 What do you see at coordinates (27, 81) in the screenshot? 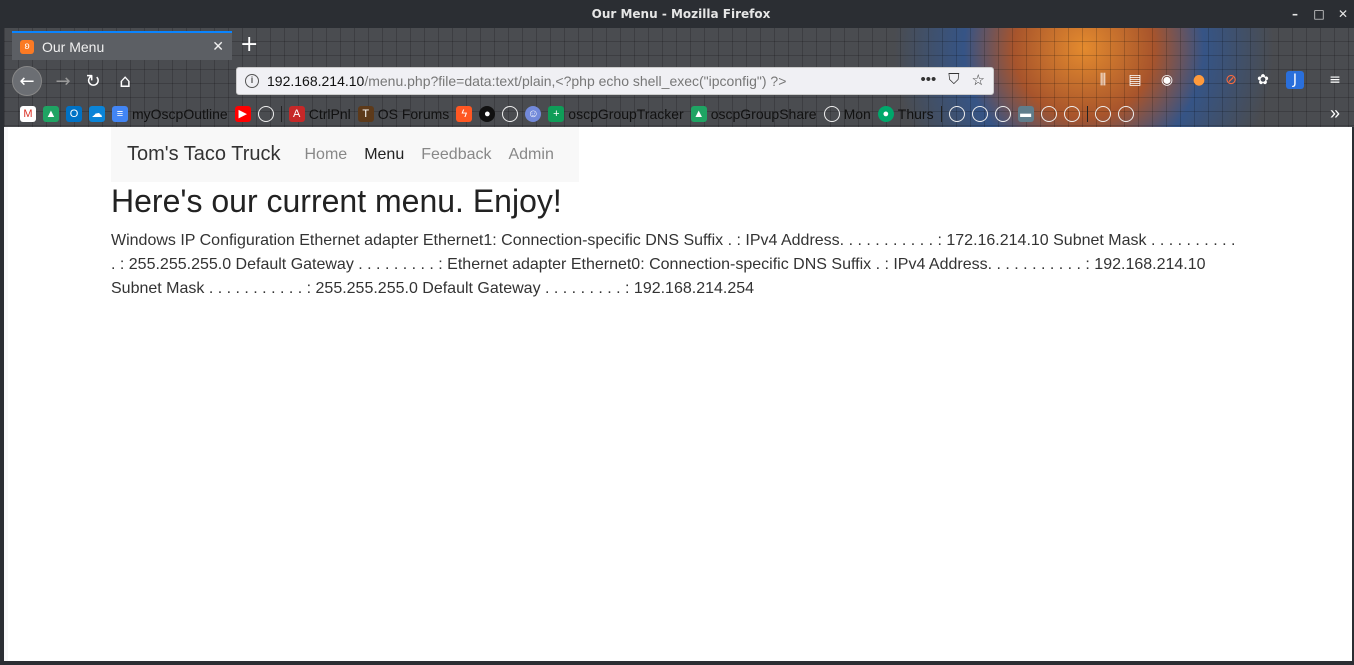
I see `back-button: ←` at bounding box center [27, 81].